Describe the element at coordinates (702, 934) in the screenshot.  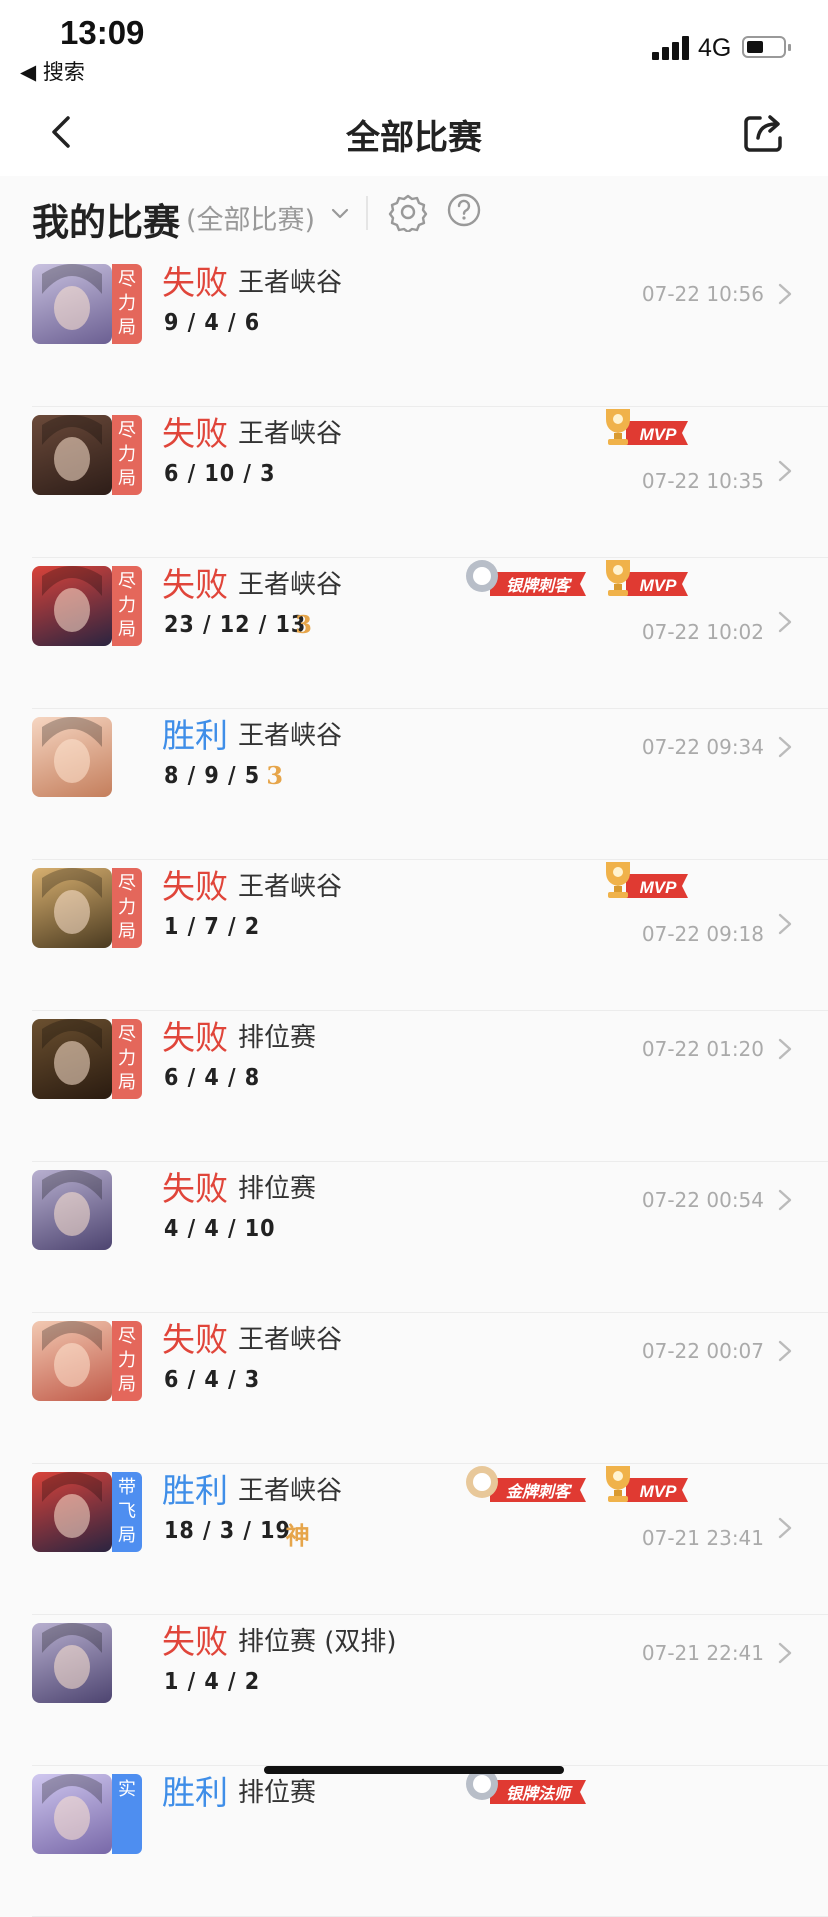
I see `match-time: 07-22 09:18` at that location.